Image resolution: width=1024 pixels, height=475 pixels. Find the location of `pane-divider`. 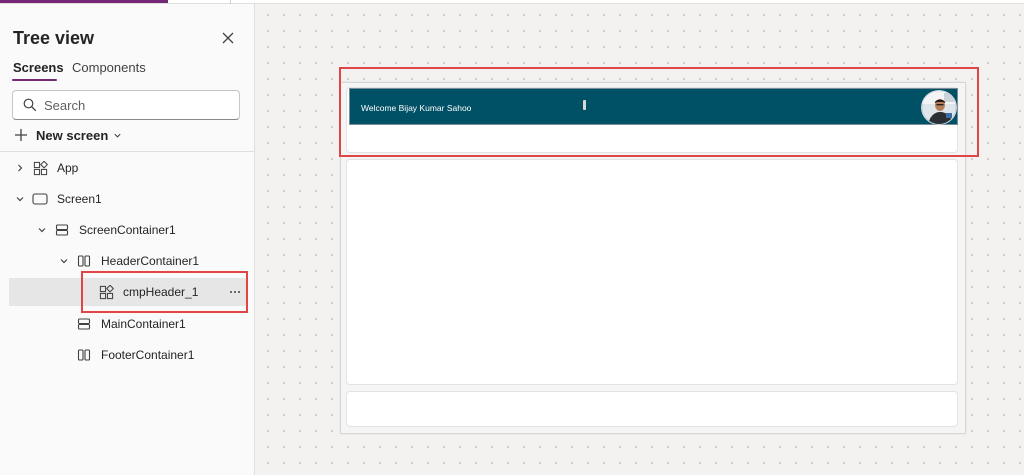

pane-divider is located at coordinates (127, 151).